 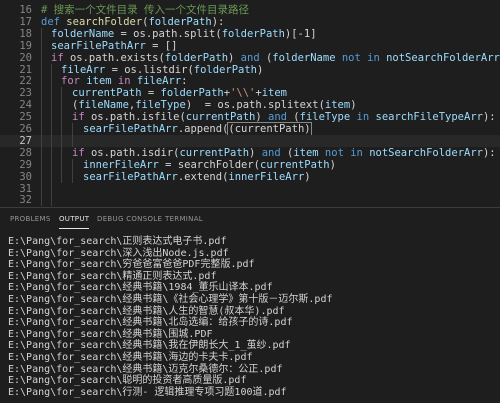 I want to click on code-text: searFilePathArr.append((currentPath), so click(x=197, y=129).